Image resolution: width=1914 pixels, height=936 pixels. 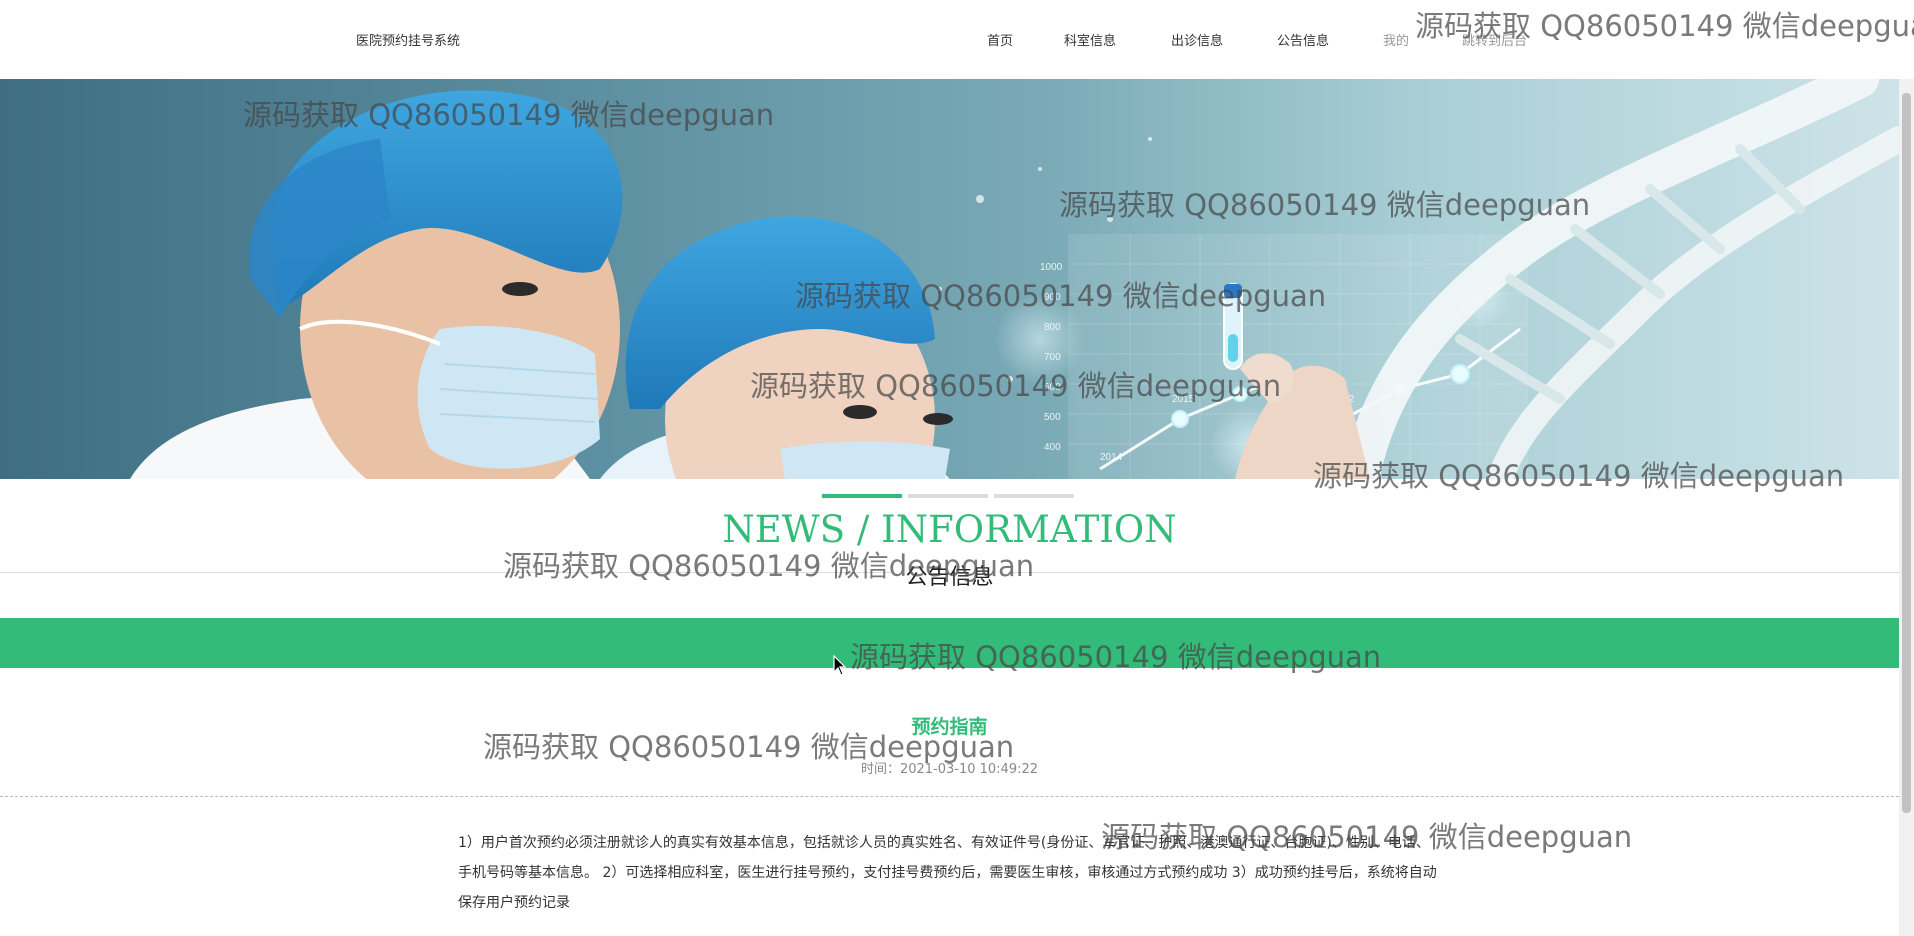 What do you see at coordinates (840, 665) in the screenshot?
I see `mouse-cursor-icon` at bounding box center [840, 665].